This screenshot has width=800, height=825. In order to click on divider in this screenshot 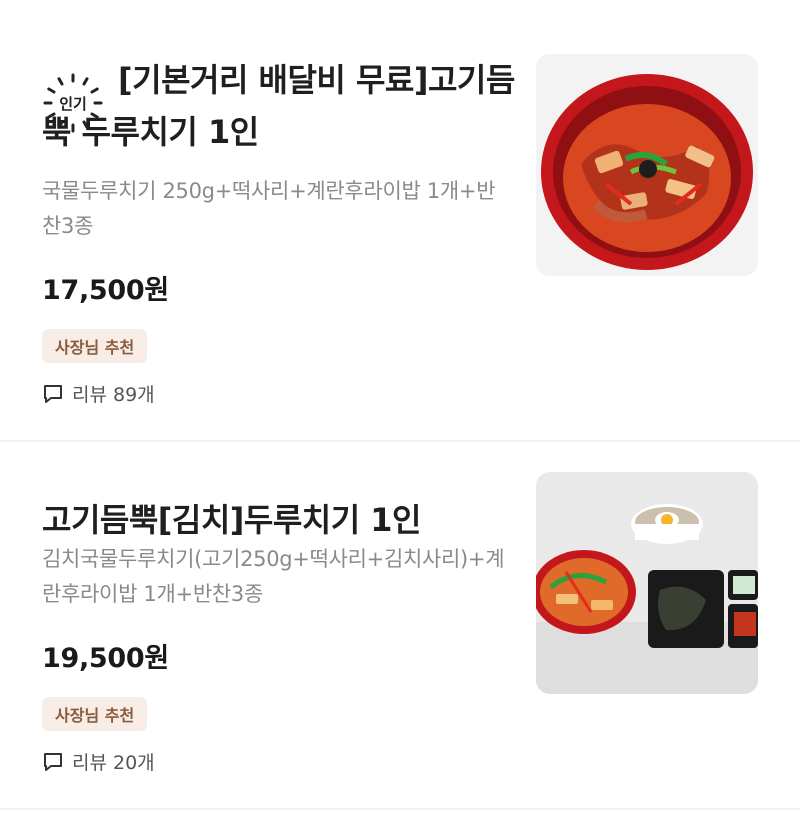, I will do `click(400, 809)`.